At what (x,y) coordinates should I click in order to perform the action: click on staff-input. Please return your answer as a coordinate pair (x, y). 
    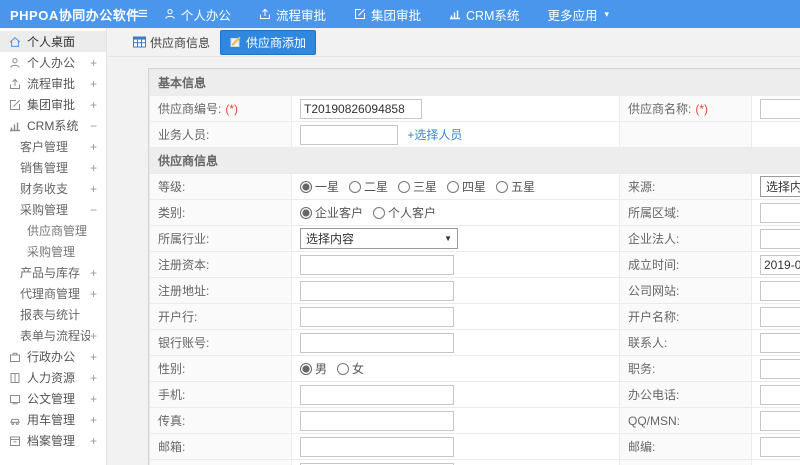
    Looking at the image, I should click on (349, 134).